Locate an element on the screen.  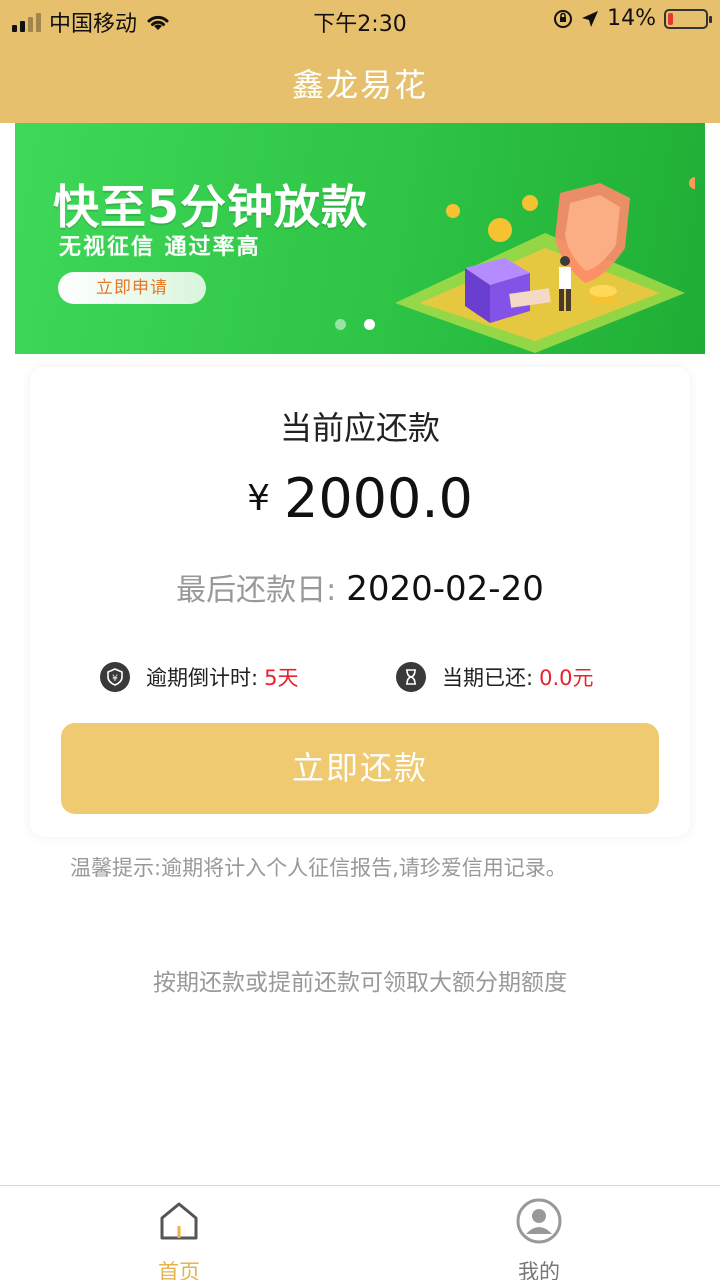
tab-bar: 首页 我的 is located at coordinates (360, 1232).